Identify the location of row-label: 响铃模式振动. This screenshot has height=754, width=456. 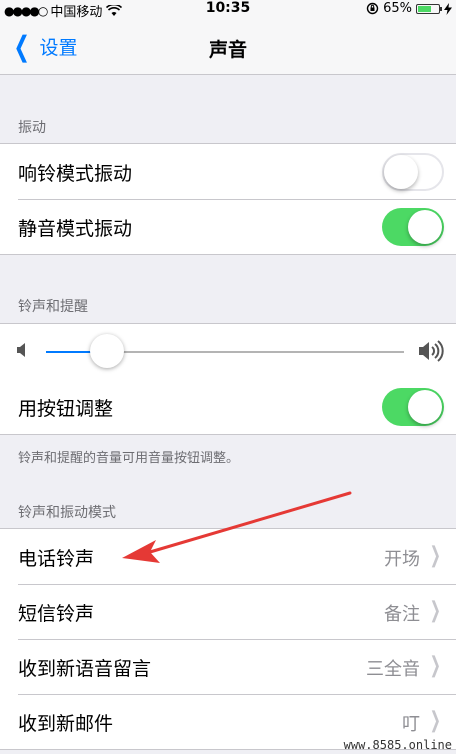
(75, 174).